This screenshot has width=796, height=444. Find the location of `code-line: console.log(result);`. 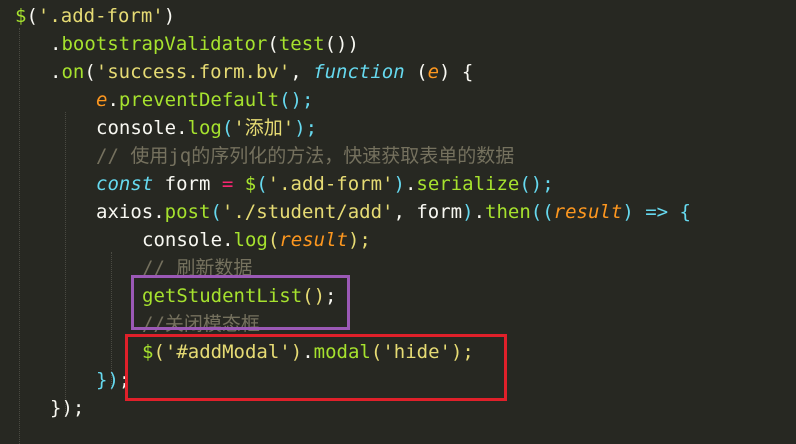

code-line: console.log(result); is located at coordinates (256, 240).